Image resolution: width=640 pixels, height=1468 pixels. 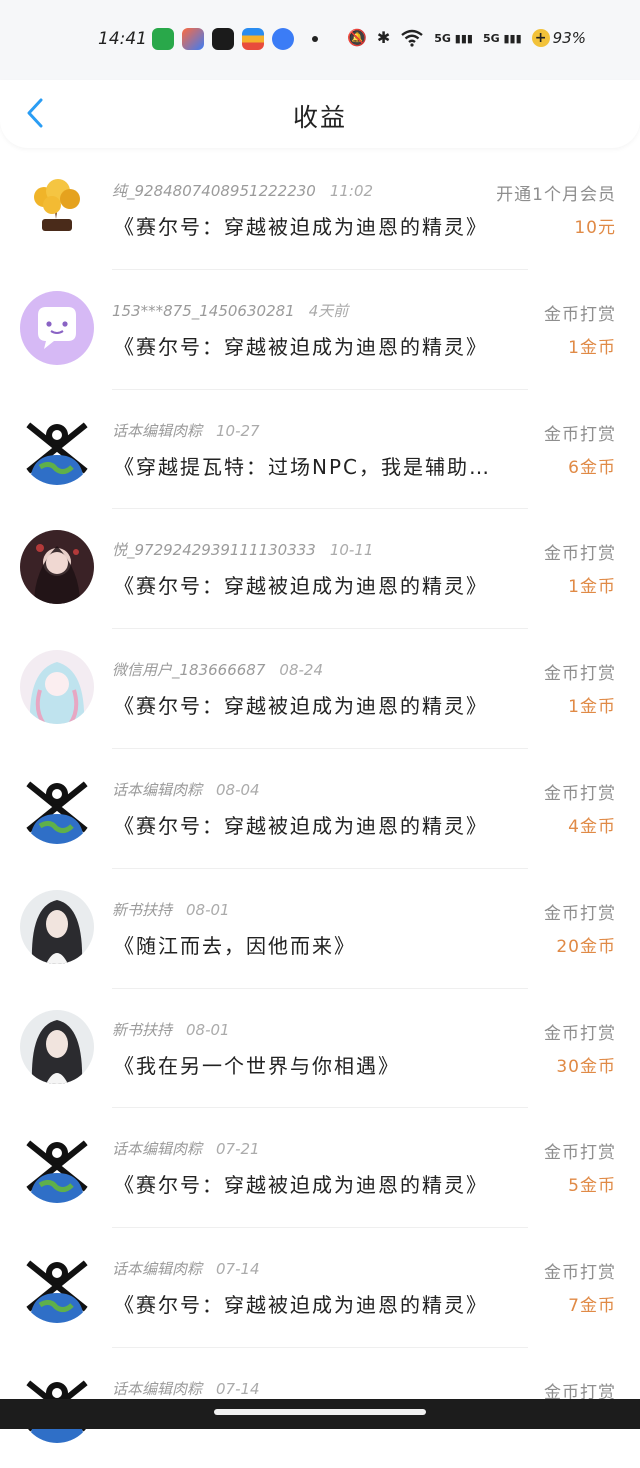 What do you see at coordinates (569, 38) in the screenshot?
I see `battery-level: 93%` at bounding box center [569, 38].